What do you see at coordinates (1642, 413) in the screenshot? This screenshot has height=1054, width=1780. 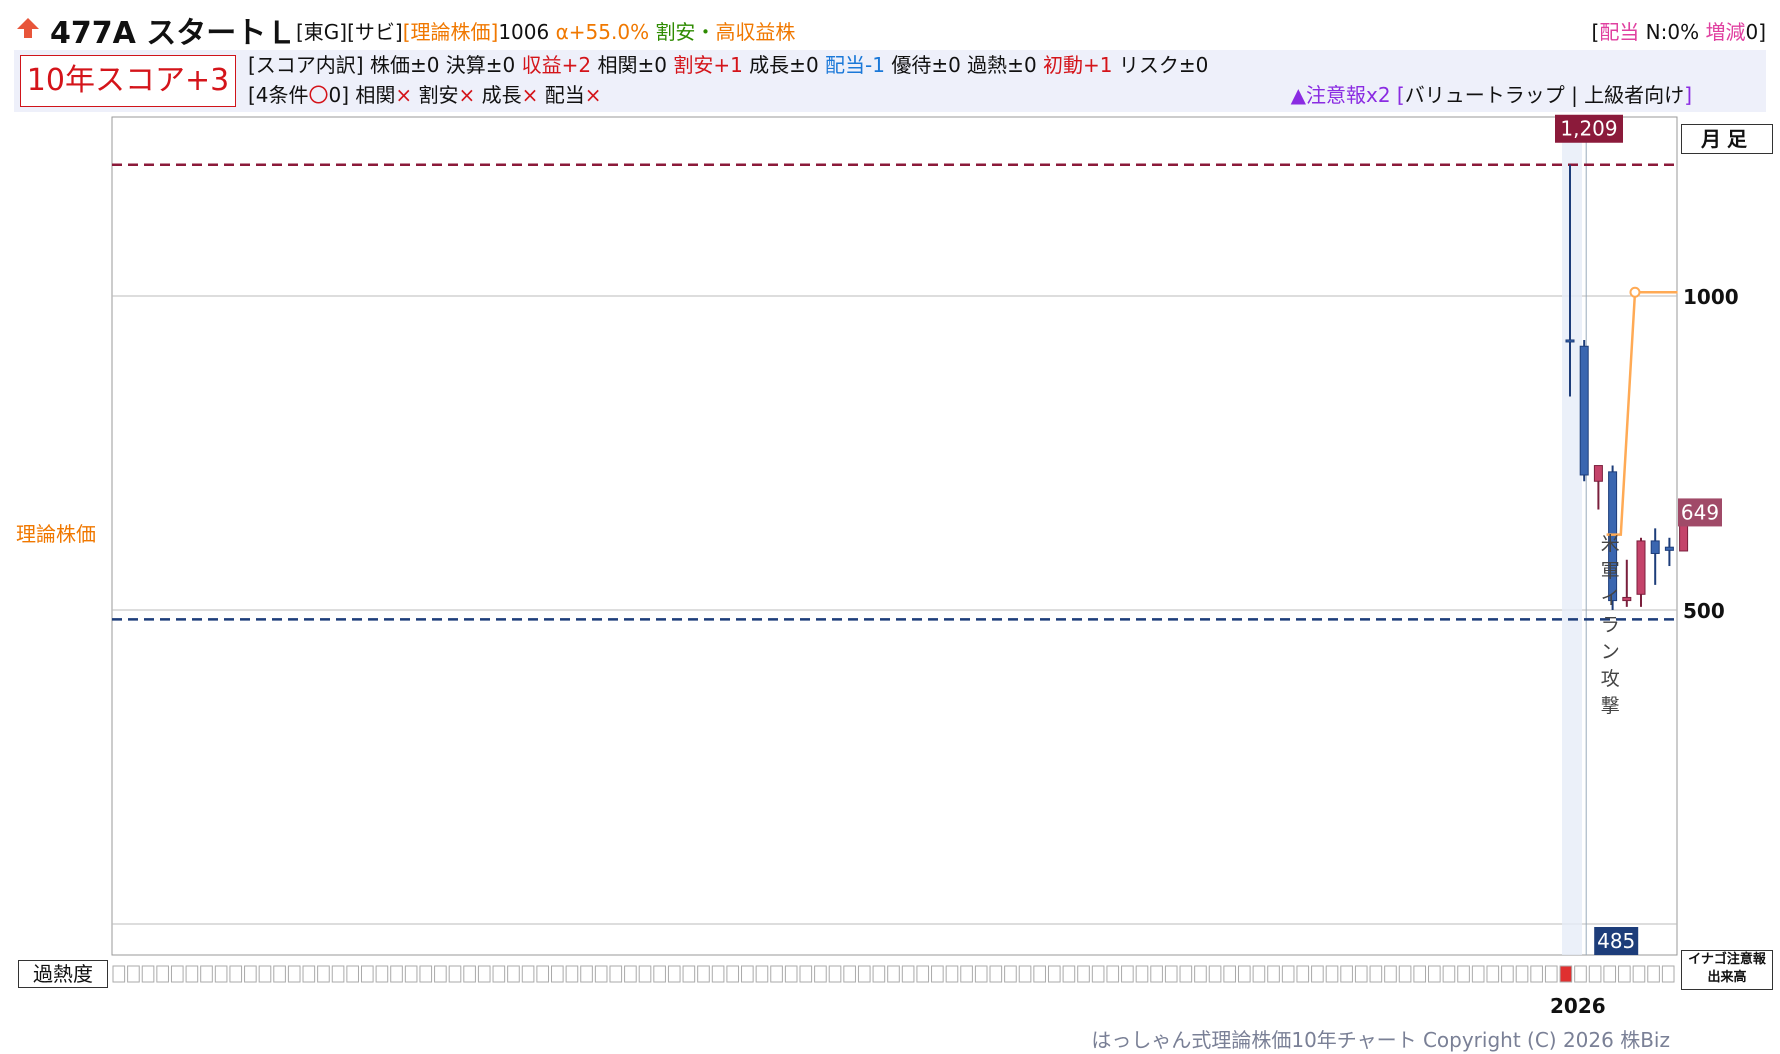 I see `theory-price-line` at bounding box center [1642, 413].